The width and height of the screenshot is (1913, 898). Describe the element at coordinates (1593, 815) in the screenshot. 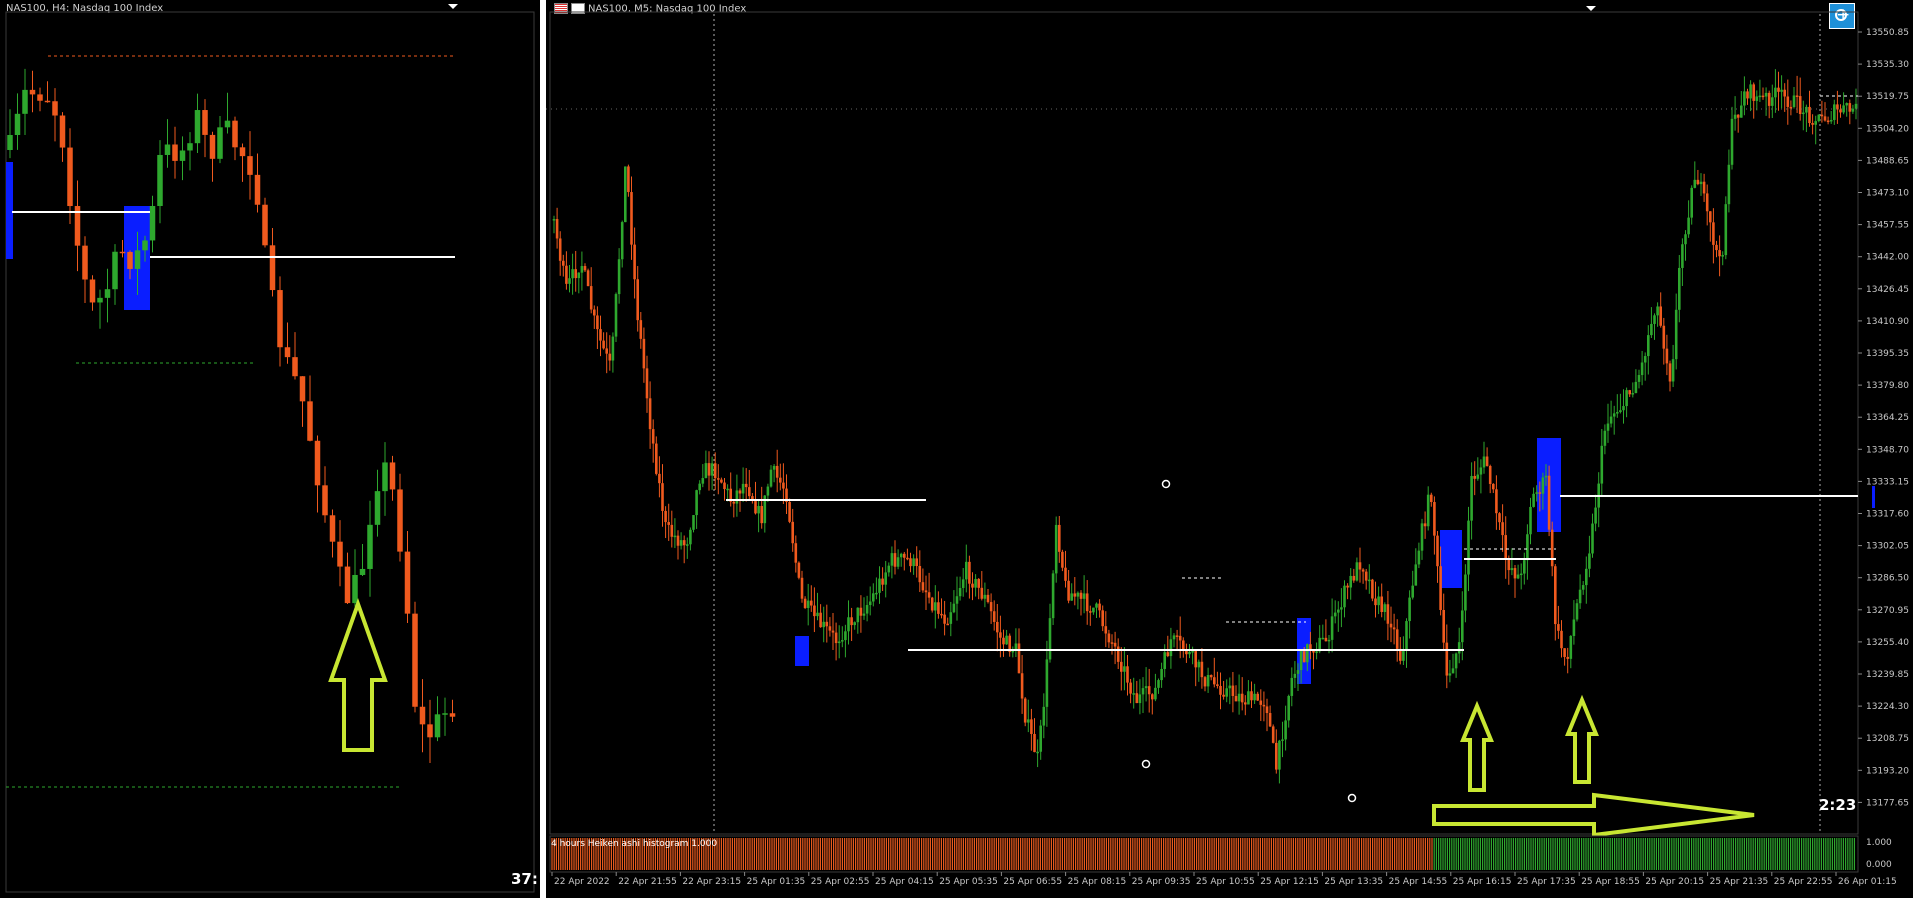

I see `annotation-arrow-right` at that location.